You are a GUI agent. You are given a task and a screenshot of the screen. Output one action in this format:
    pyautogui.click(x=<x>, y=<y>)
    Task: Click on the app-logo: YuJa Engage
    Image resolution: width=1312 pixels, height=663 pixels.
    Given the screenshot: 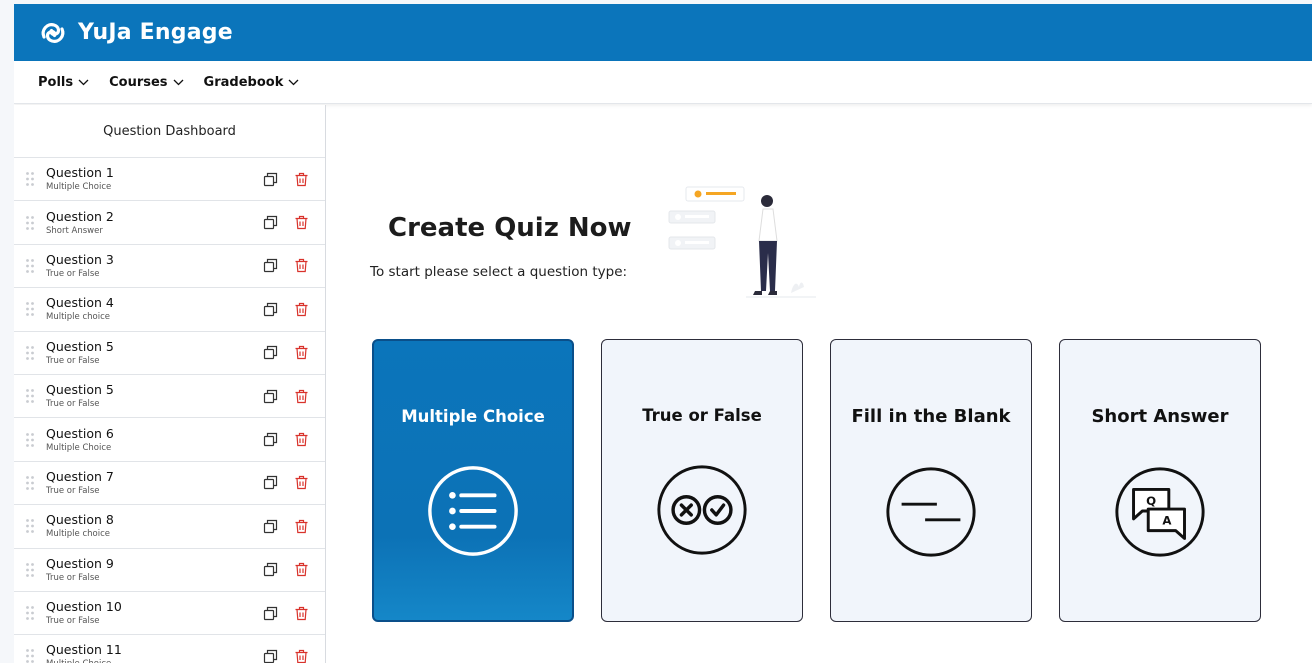 What is the action you would take?
    pyautogui.click(x=135, y=33)
    